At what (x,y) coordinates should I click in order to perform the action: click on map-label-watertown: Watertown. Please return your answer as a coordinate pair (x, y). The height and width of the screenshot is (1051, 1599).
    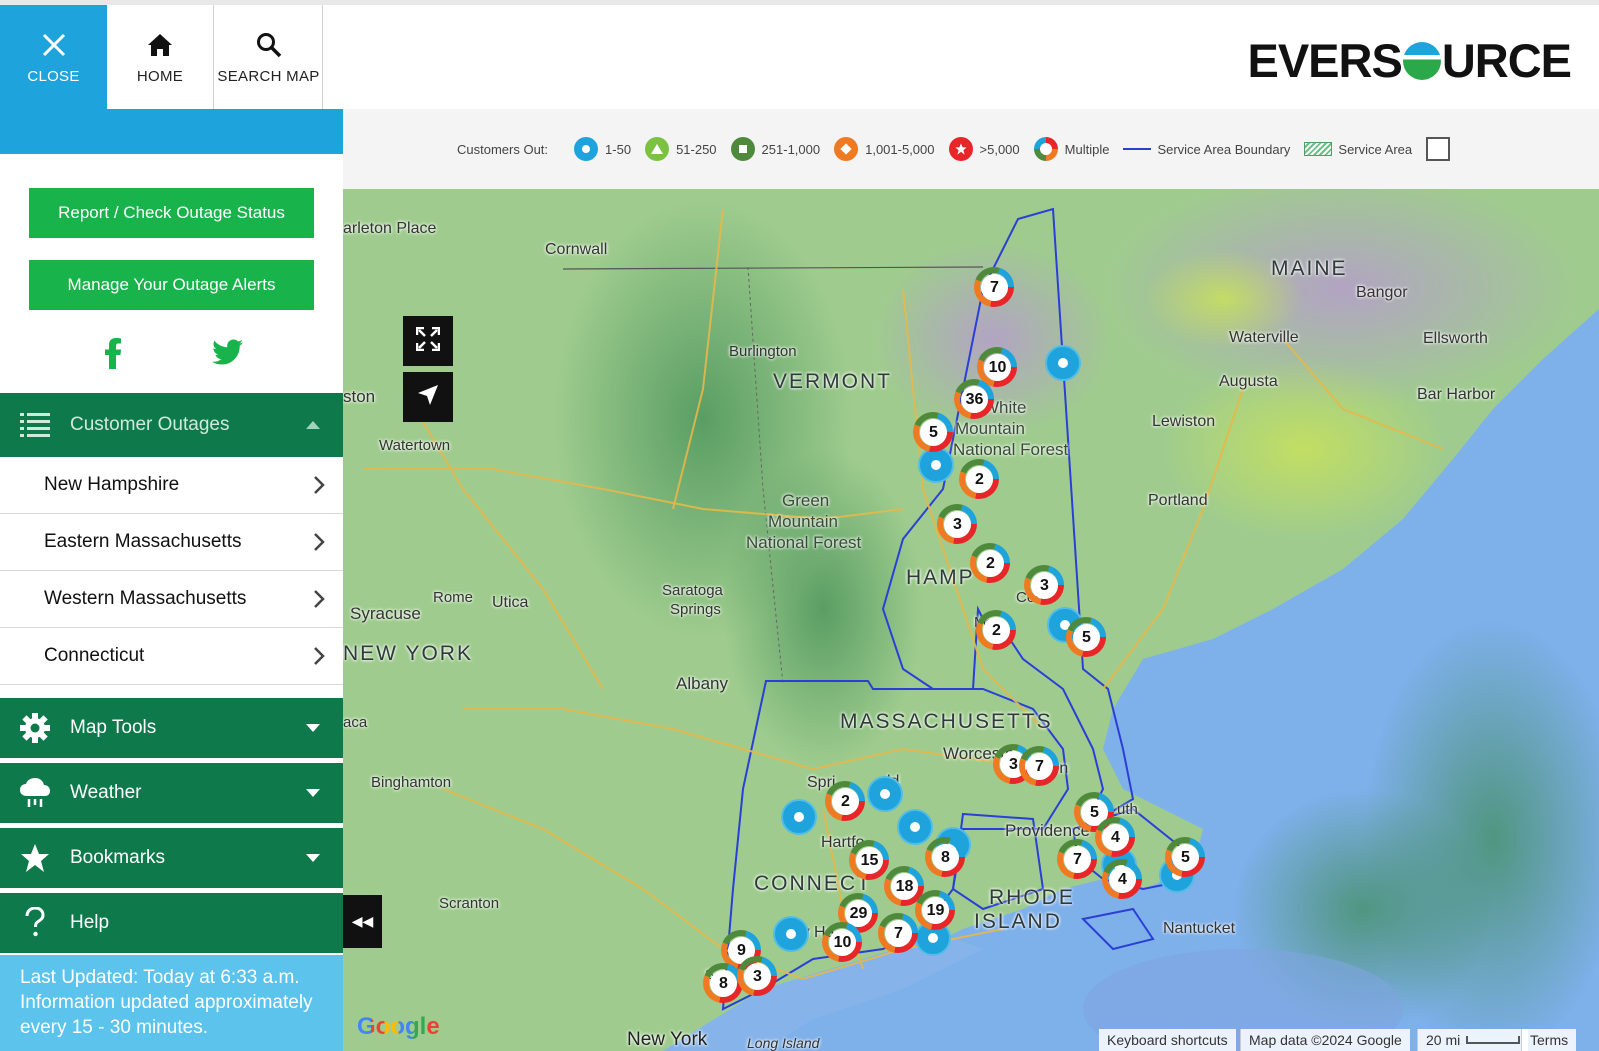
    Looking at the image, I should click on (415, 445).